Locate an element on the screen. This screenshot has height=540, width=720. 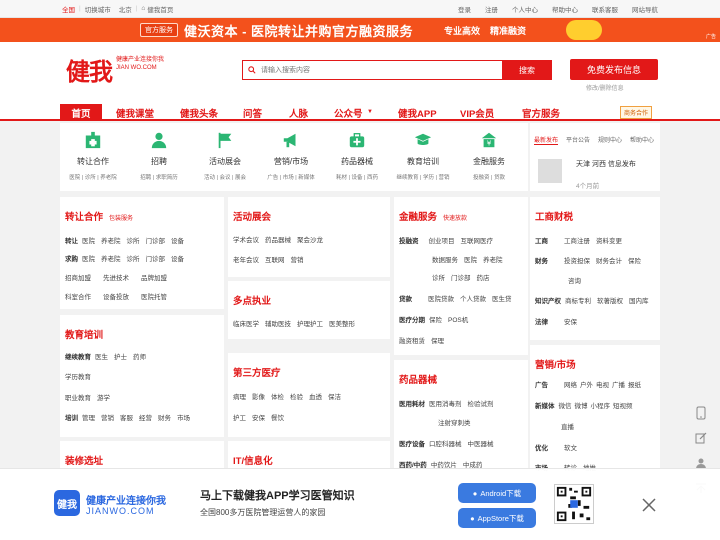
nav-qa: 问答 is located at coordinates (252, 113).